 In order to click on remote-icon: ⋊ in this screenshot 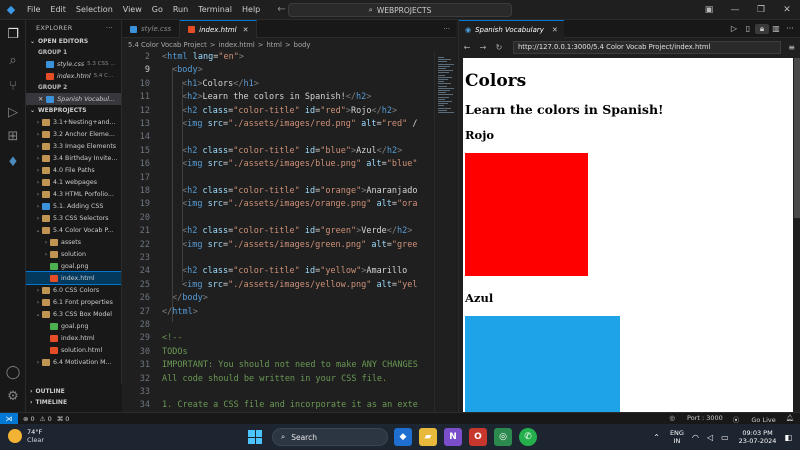, I will do `click(9, 418)`.